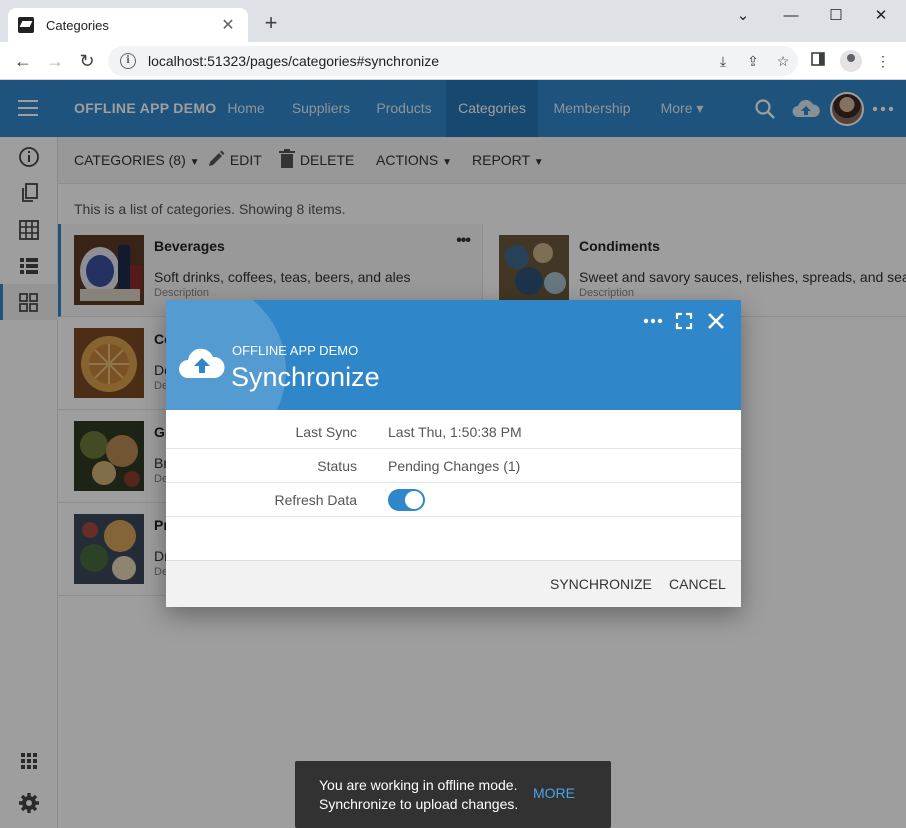 This screenshot has height=828, width=906. Describe the element at coordinates (26, 25) in the screenshot. I see `app-favicon-icon` at that location.